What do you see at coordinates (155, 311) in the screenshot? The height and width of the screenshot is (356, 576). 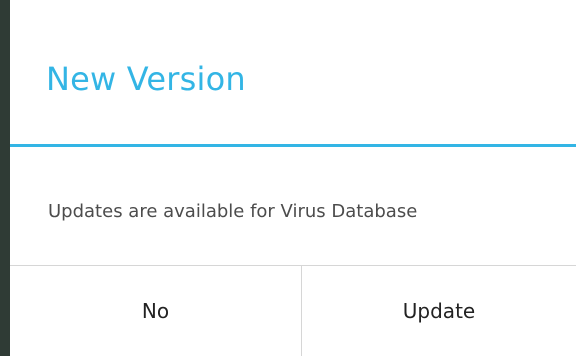 I see `no-button: No` at bounding box center [155, 311].